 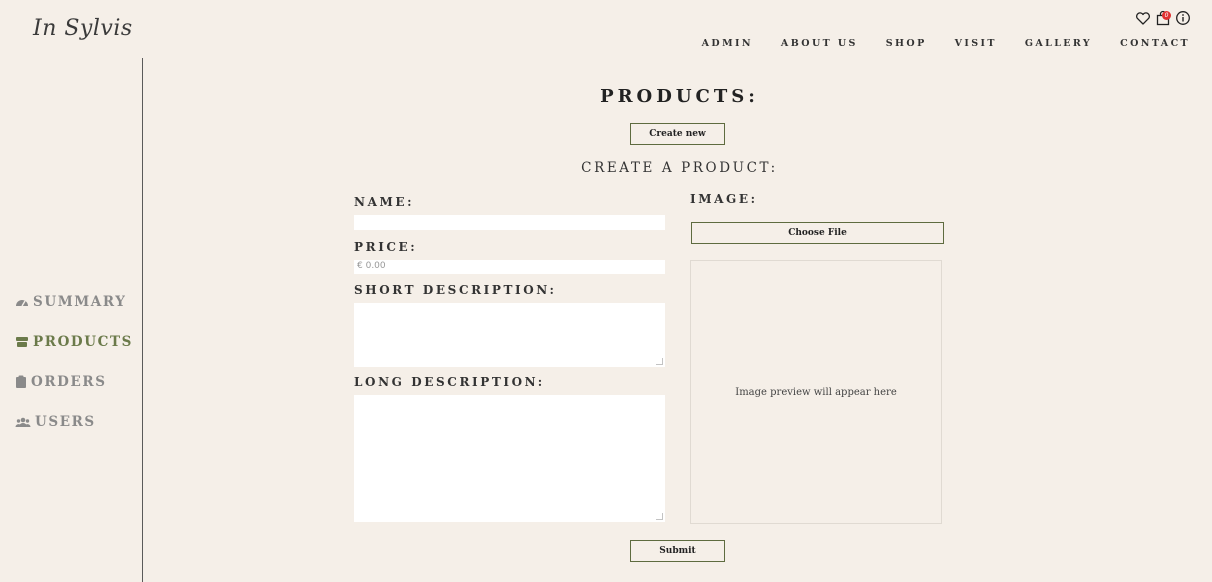 What do you see at coordinates (83, 342) in the screenshot?
I see `sidebar-item-label: PRODUCTS` at bounding box center [83, 342].